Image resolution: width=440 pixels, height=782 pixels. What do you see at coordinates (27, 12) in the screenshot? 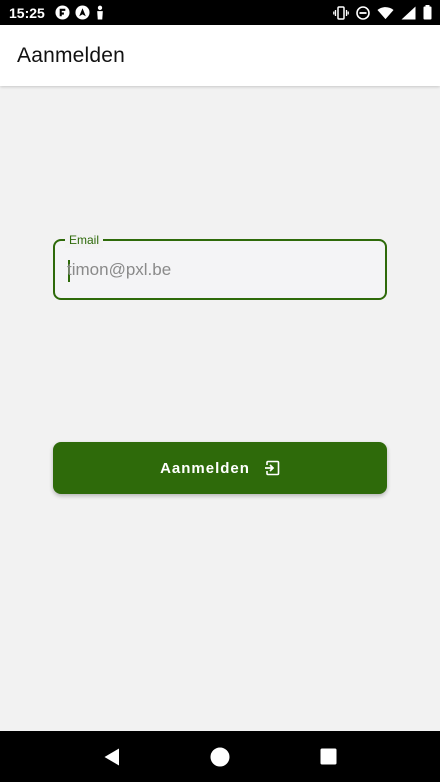
I see `status-time: 15:25` at bounding box center [27, 12].